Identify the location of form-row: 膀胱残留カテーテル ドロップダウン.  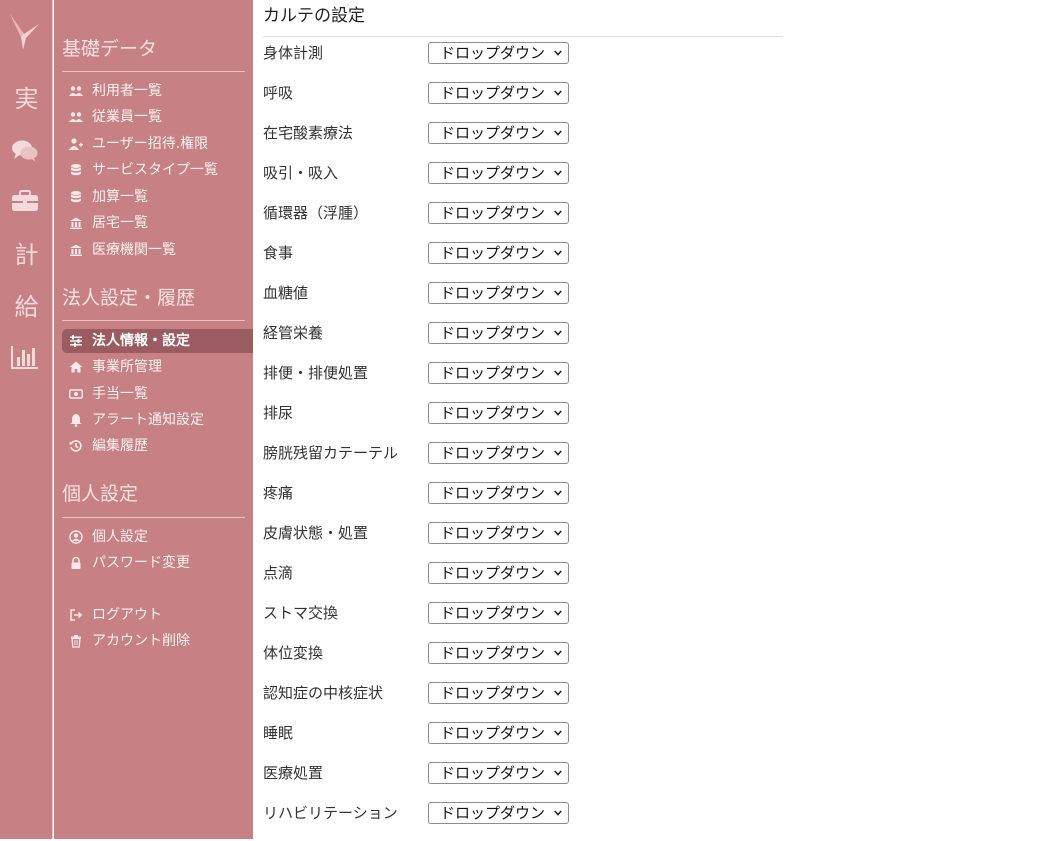
(523, 461).